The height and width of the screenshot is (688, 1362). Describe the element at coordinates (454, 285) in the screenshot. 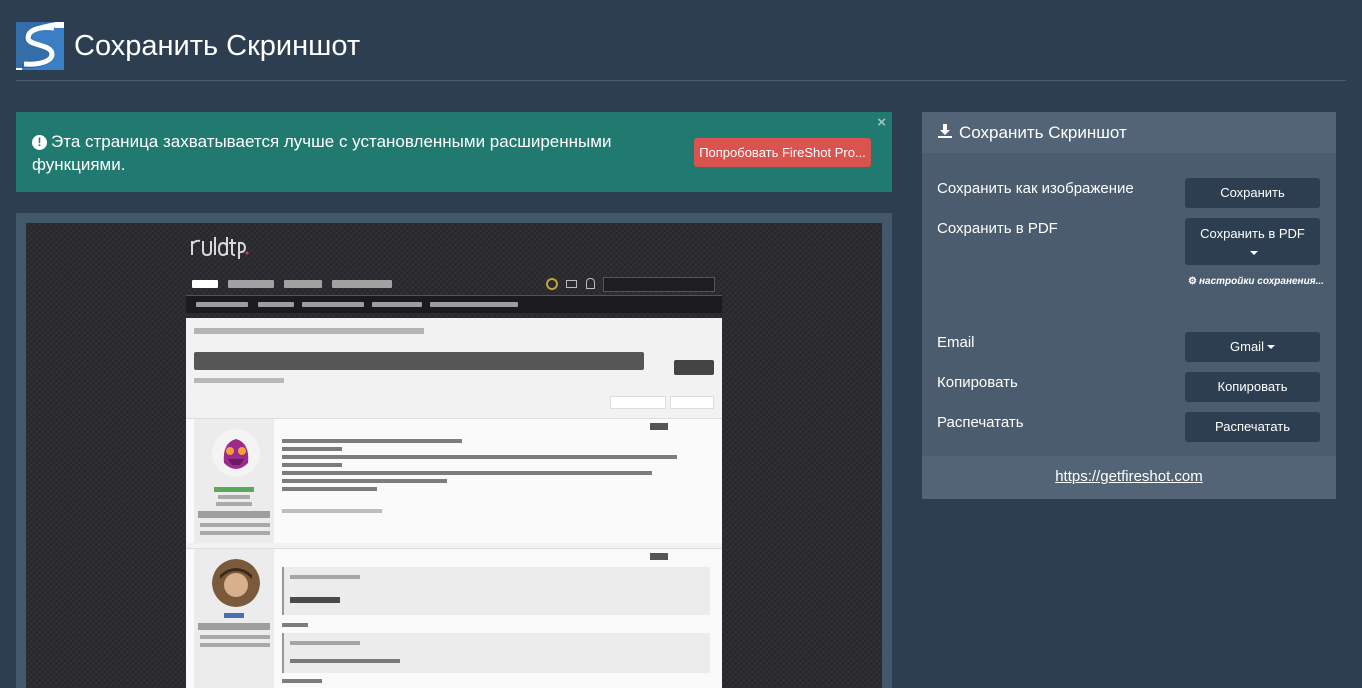

I see `site-nav-bar` at that location.